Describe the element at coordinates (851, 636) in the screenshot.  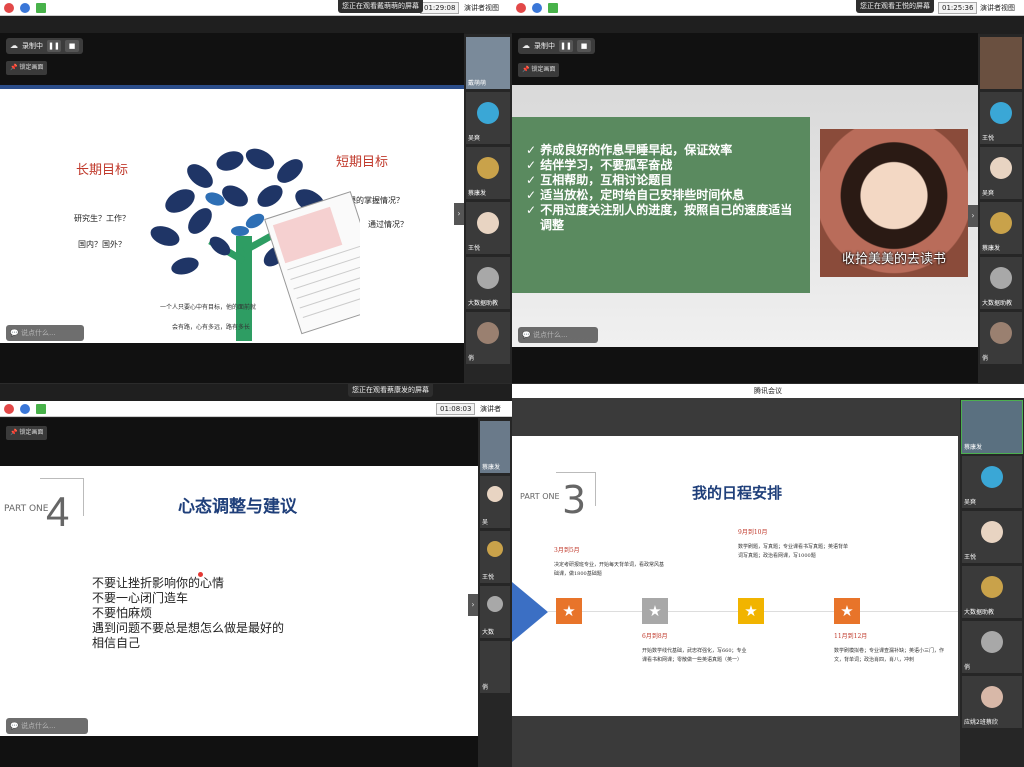
I see `event-heading: 11月到12月` at that location.